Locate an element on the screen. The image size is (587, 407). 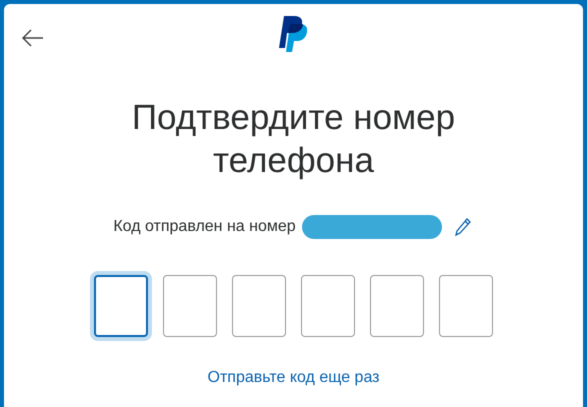
back-arrow-icon is located at coordinates (33, 38).